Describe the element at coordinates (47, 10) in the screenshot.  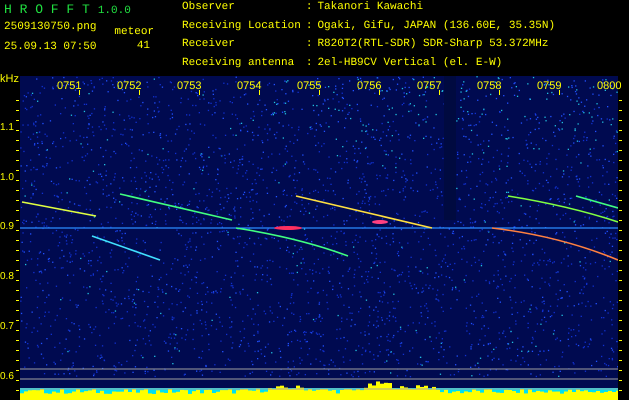
I see `app-name: H R O F F T` at that location.